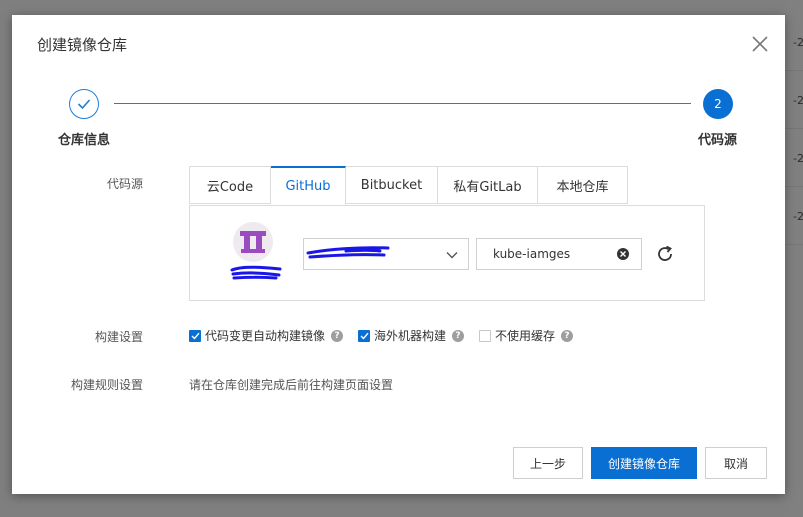 This screenshot has height=517, width=803. Describe the element at coordinates (644, 463) in the screenshot. I see `create-repo-button: 创建镜像仓库` at that location.